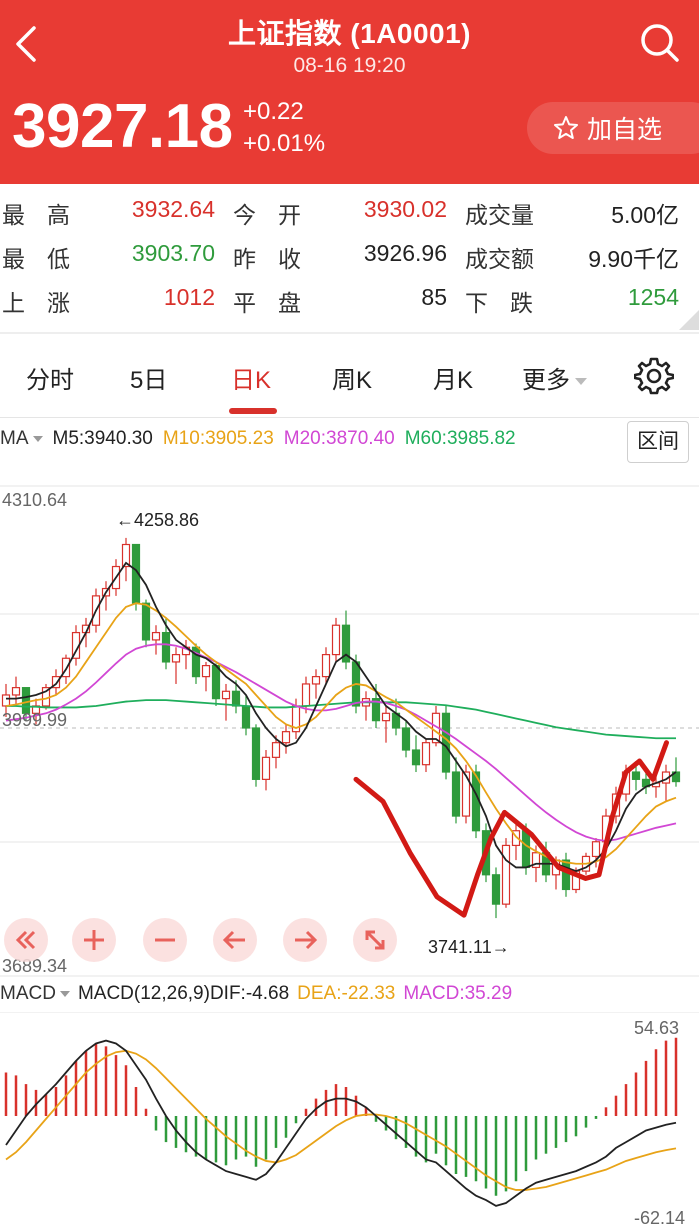 Image resolution: width=699 pixels, height=1224 pixels. I want to click on arrow-left-icon, so click(233, 940).